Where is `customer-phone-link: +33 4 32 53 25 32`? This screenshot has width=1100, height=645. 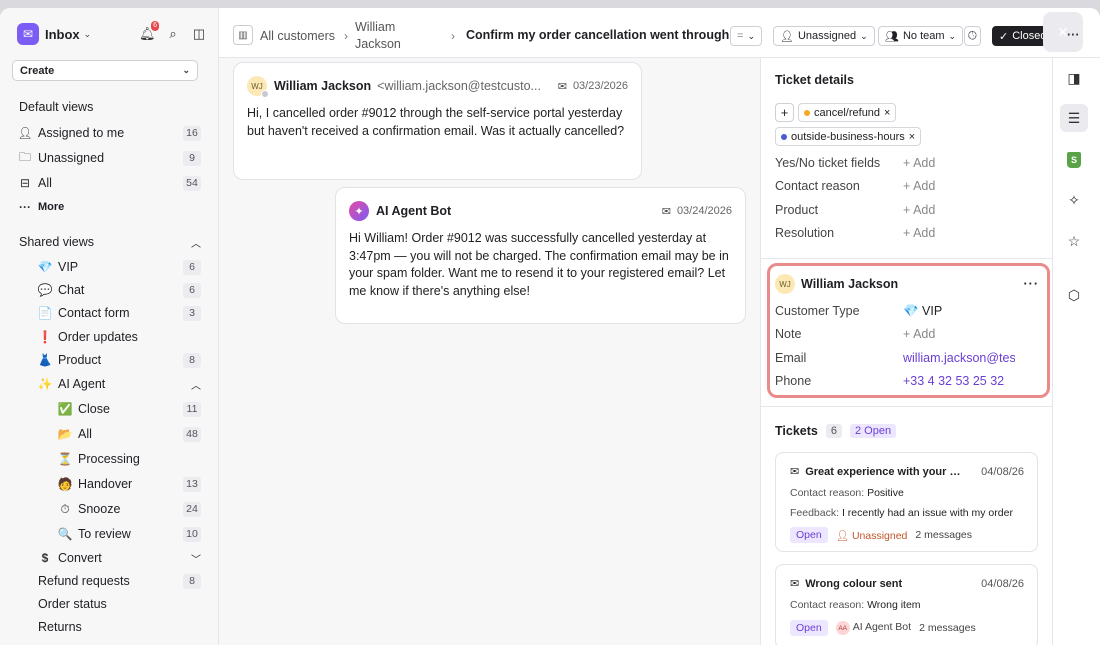 customer-phone-link: +33 4 32 53 25 32 is located at coordinates (953, 381).